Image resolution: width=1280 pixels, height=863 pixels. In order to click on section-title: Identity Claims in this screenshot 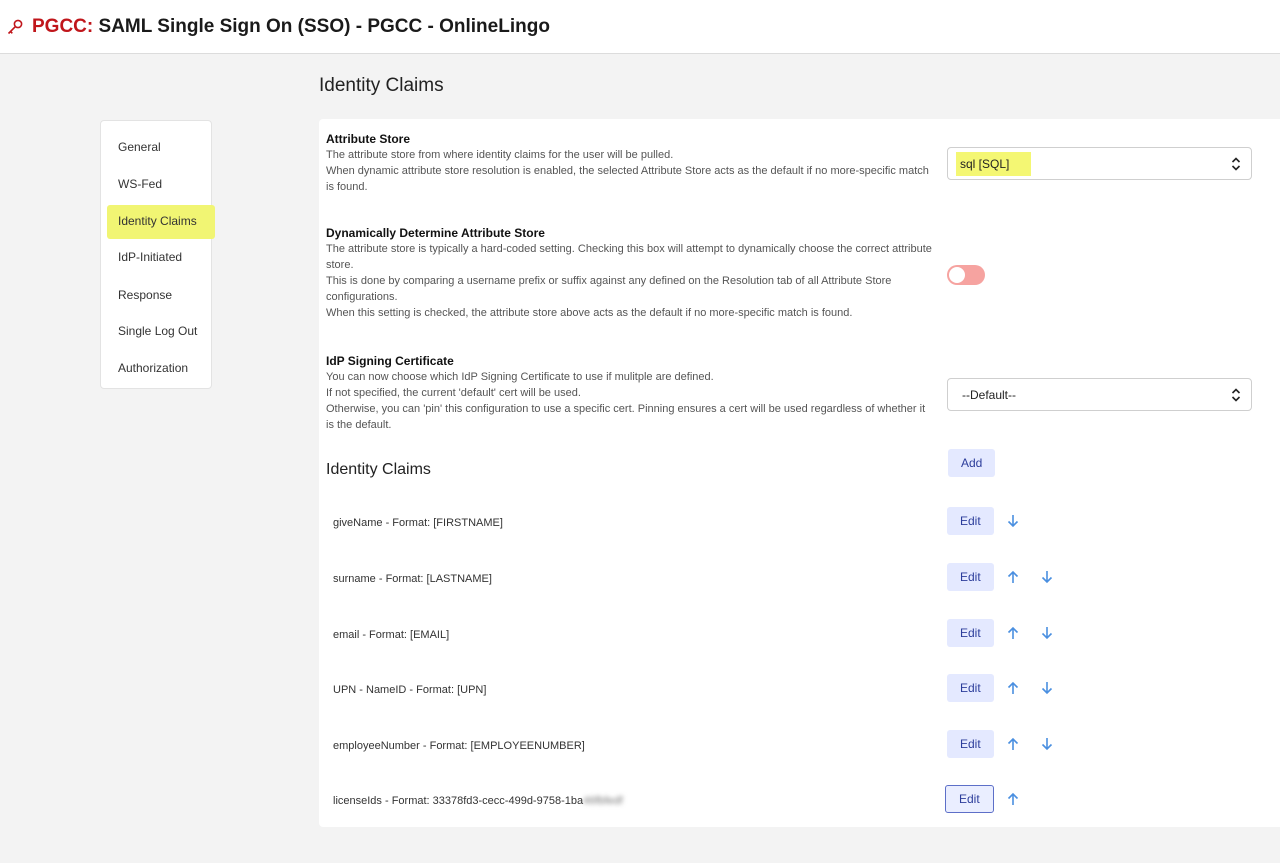, I will do `click(381, 85)`.